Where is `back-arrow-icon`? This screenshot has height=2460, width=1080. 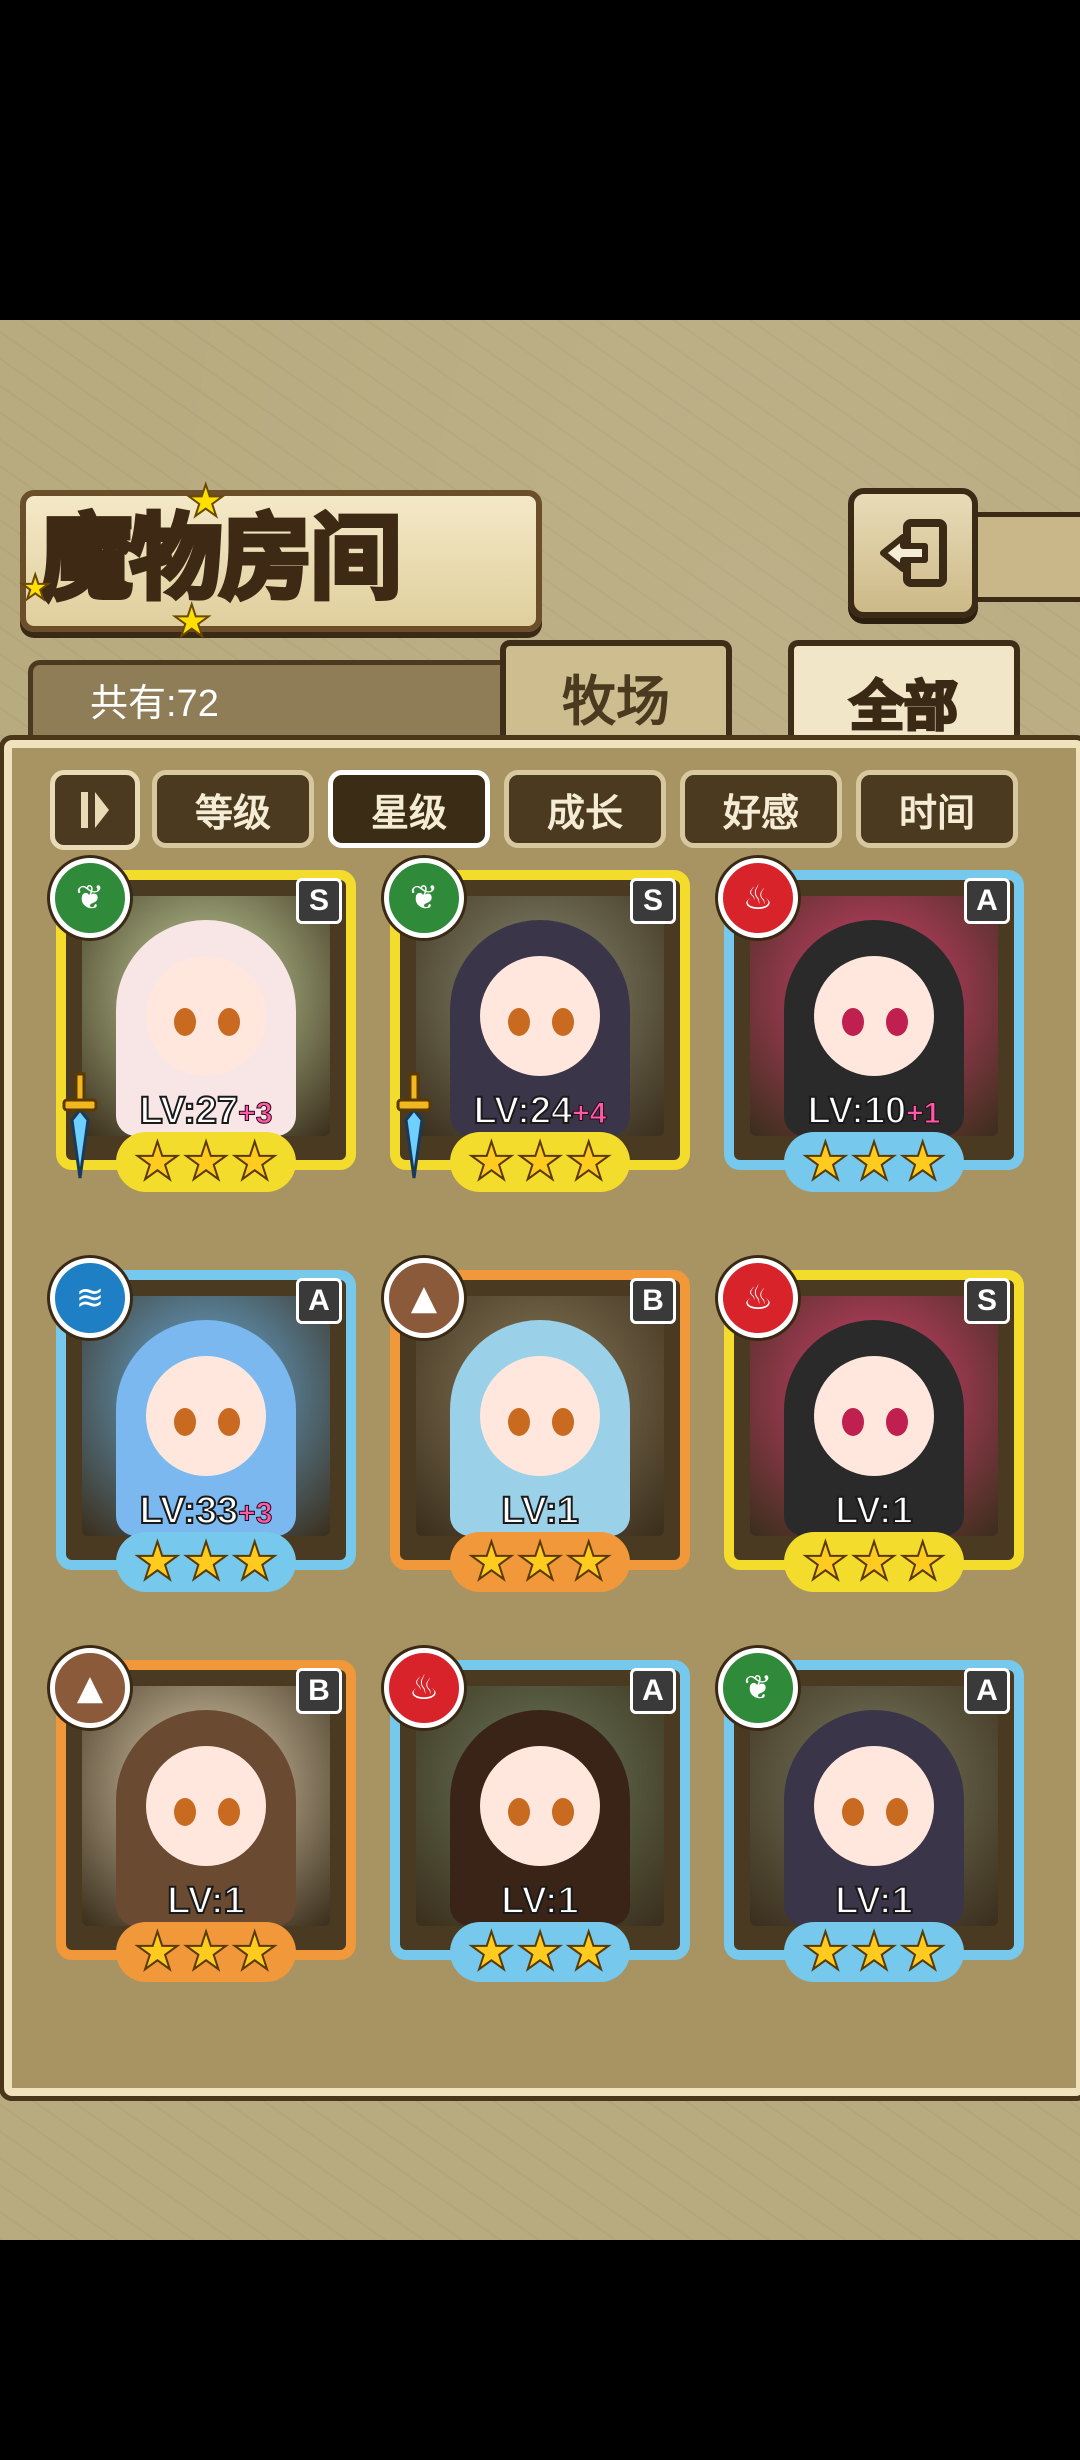
back-arrow-icon is located at coordinates (913, 553).